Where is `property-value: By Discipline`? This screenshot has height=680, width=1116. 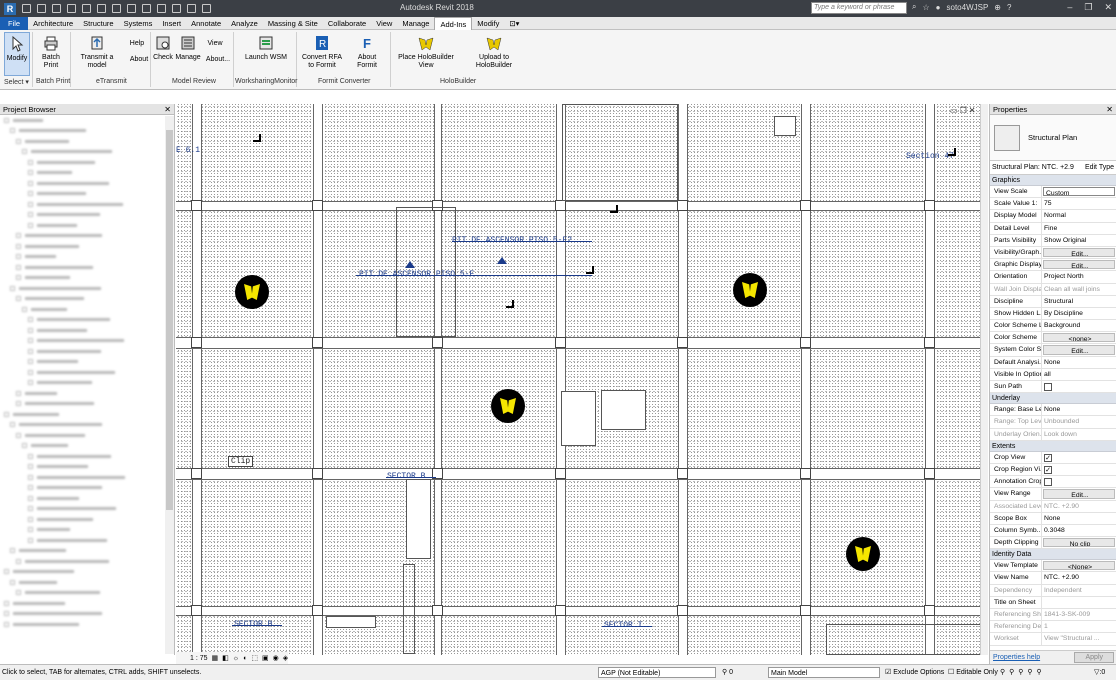
property-value: By Discipline is located at coordinates (1079, 313).